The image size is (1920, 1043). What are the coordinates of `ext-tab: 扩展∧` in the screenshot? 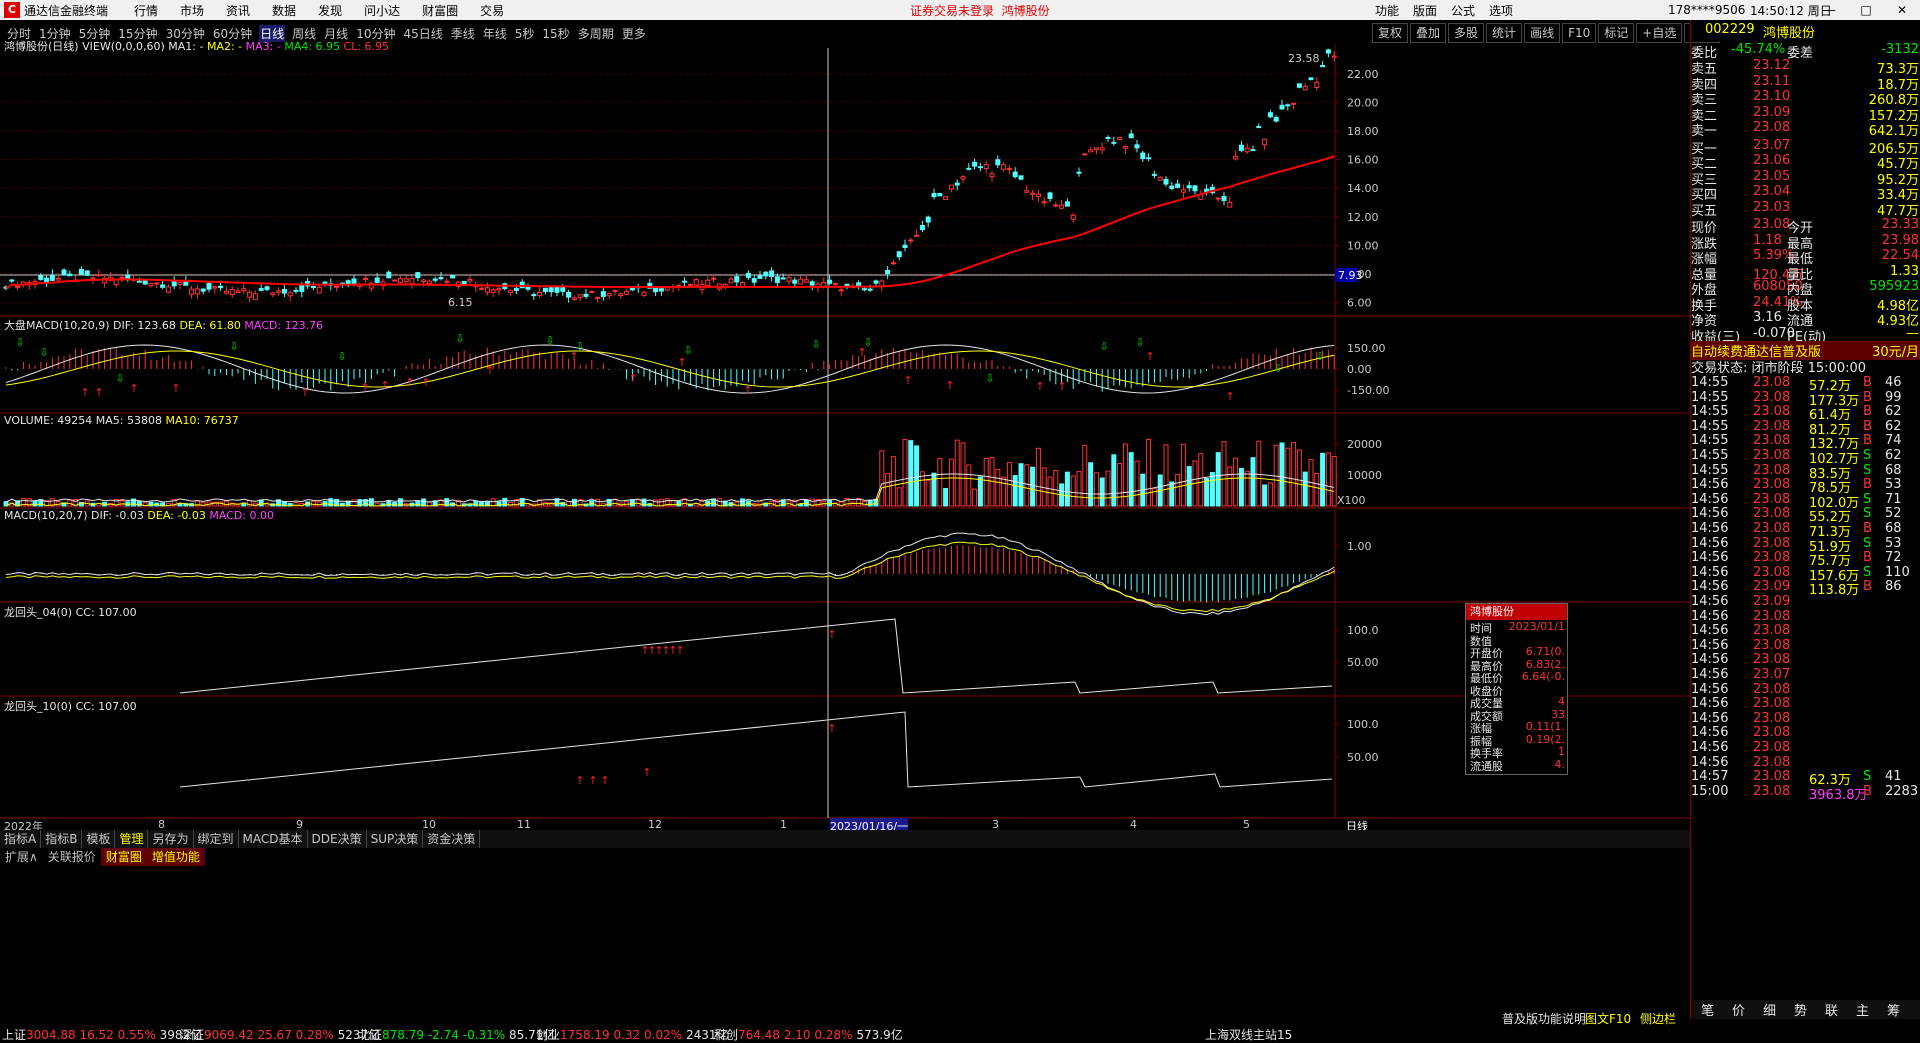 It's located at (21, 857).